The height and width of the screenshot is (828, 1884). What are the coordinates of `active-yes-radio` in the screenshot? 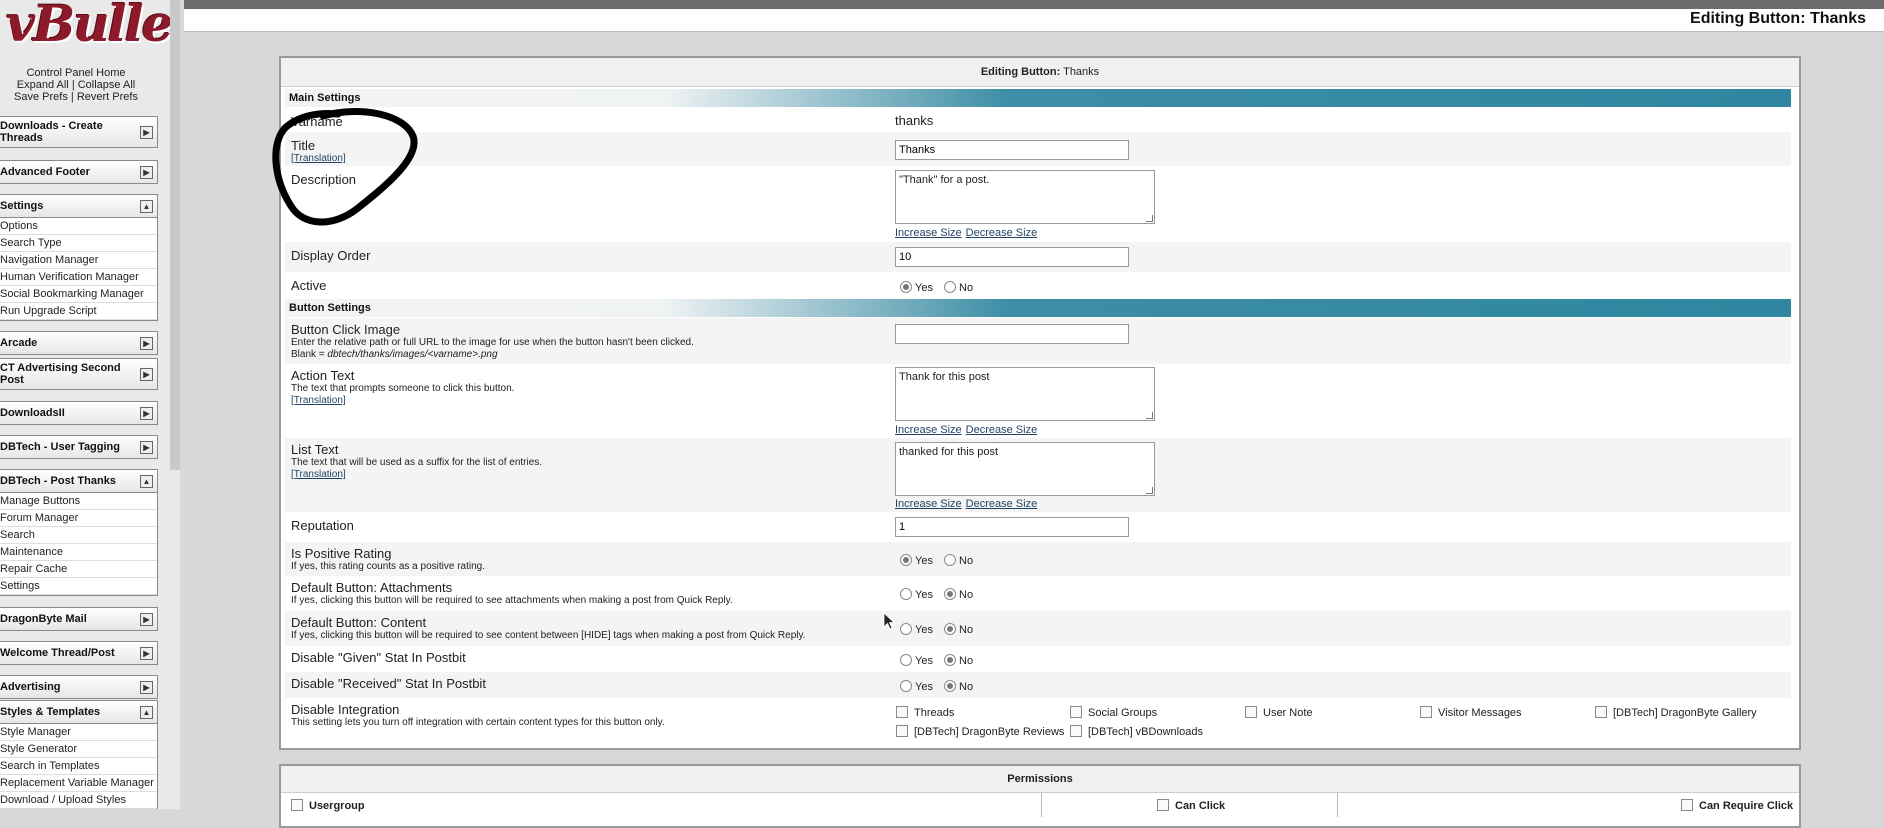 It's located at (906, 287).